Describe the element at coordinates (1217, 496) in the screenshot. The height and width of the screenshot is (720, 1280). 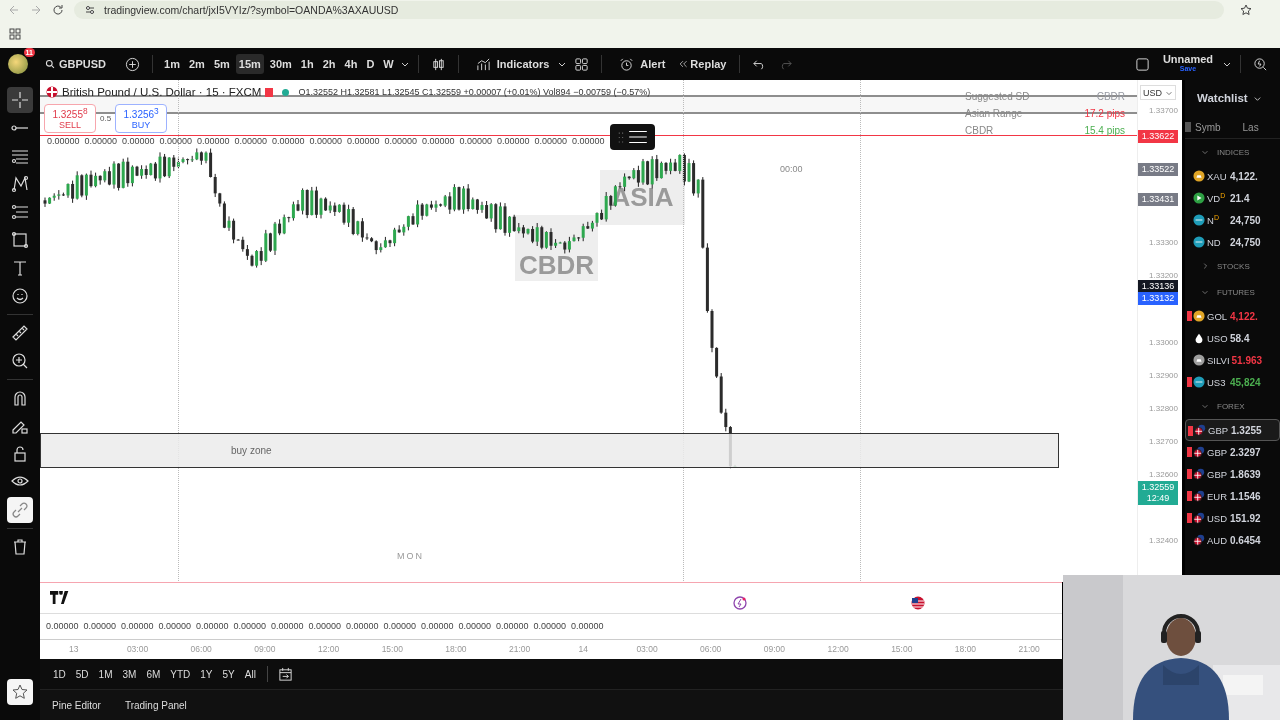
I see `symbol-text: EUR` at that location.